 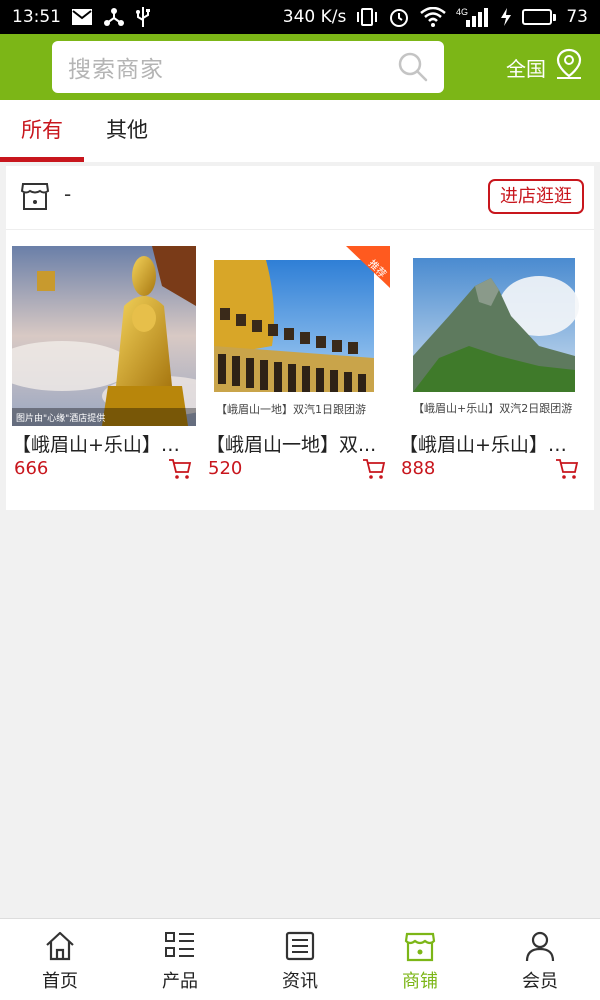 I want to click on status-bar: 13:51 340 K/s 4G 73, so click(x=300, y=17).